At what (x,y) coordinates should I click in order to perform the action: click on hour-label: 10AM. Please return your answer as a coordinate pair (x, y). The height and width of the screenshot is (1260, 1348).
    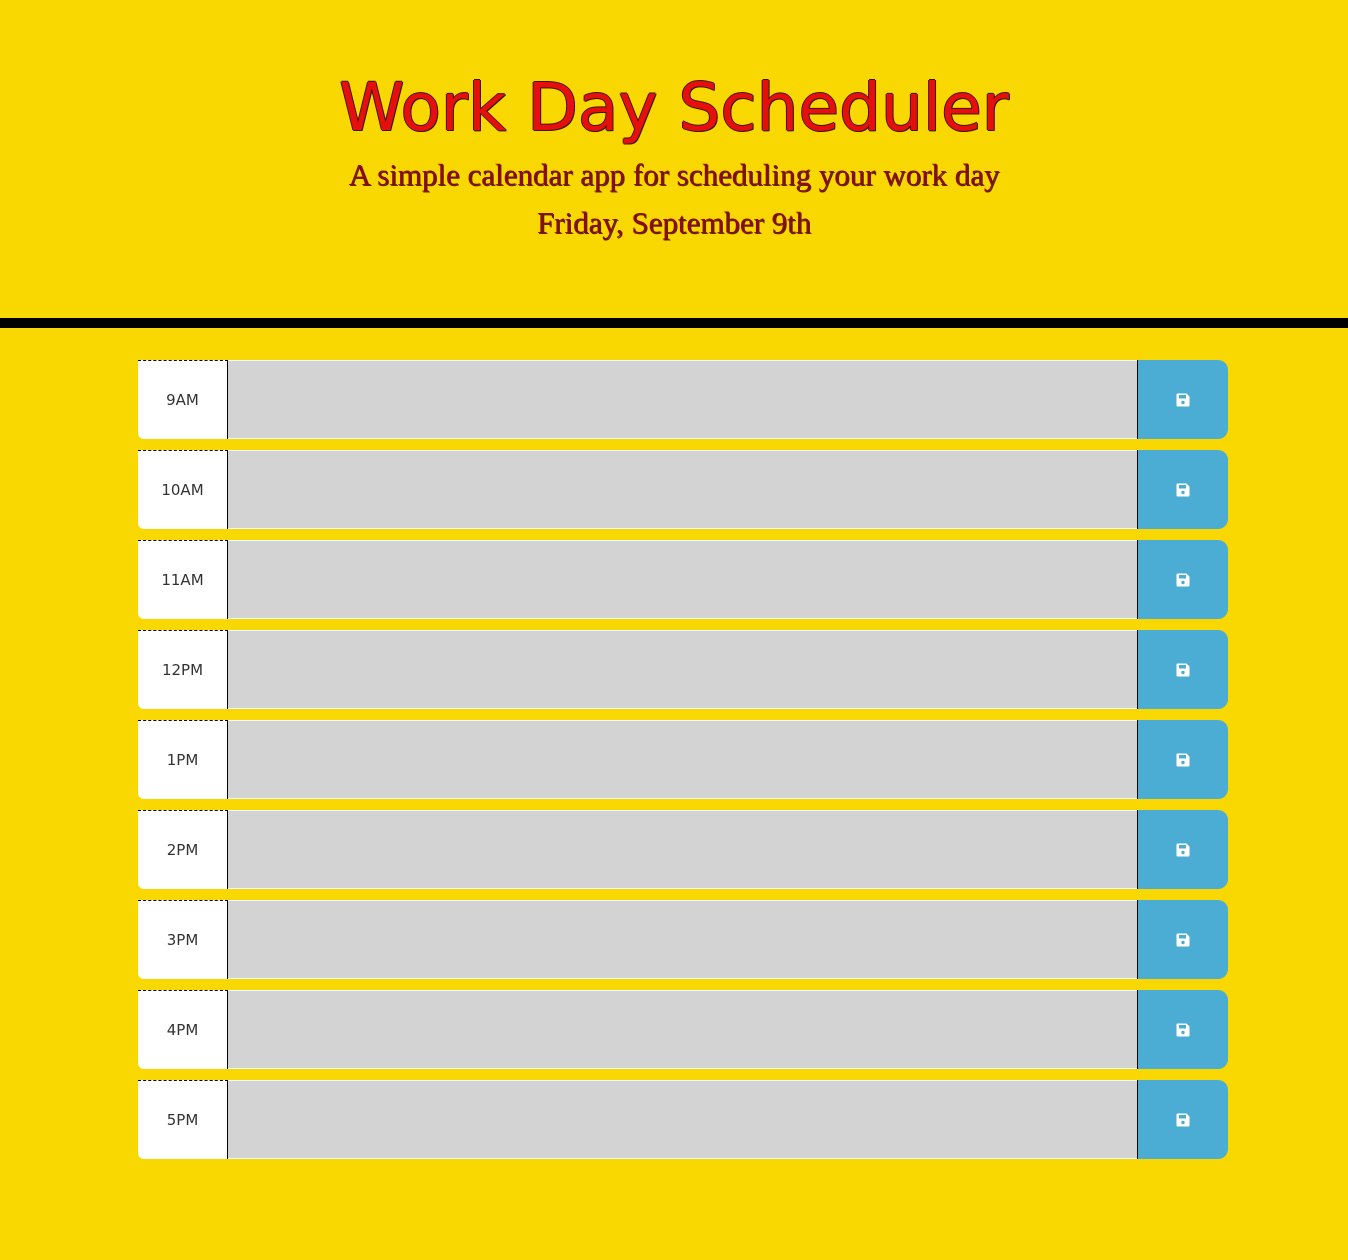
    Looking at the image, I should click on (183, 489).